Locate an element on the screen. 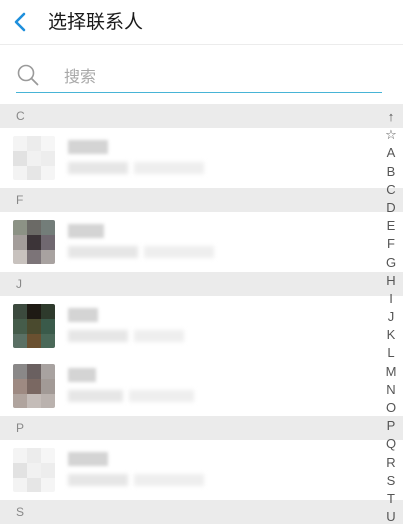 Image resolution: width=403 pixels, height=526 pixels. search-input is located at coordinates (214, 76).